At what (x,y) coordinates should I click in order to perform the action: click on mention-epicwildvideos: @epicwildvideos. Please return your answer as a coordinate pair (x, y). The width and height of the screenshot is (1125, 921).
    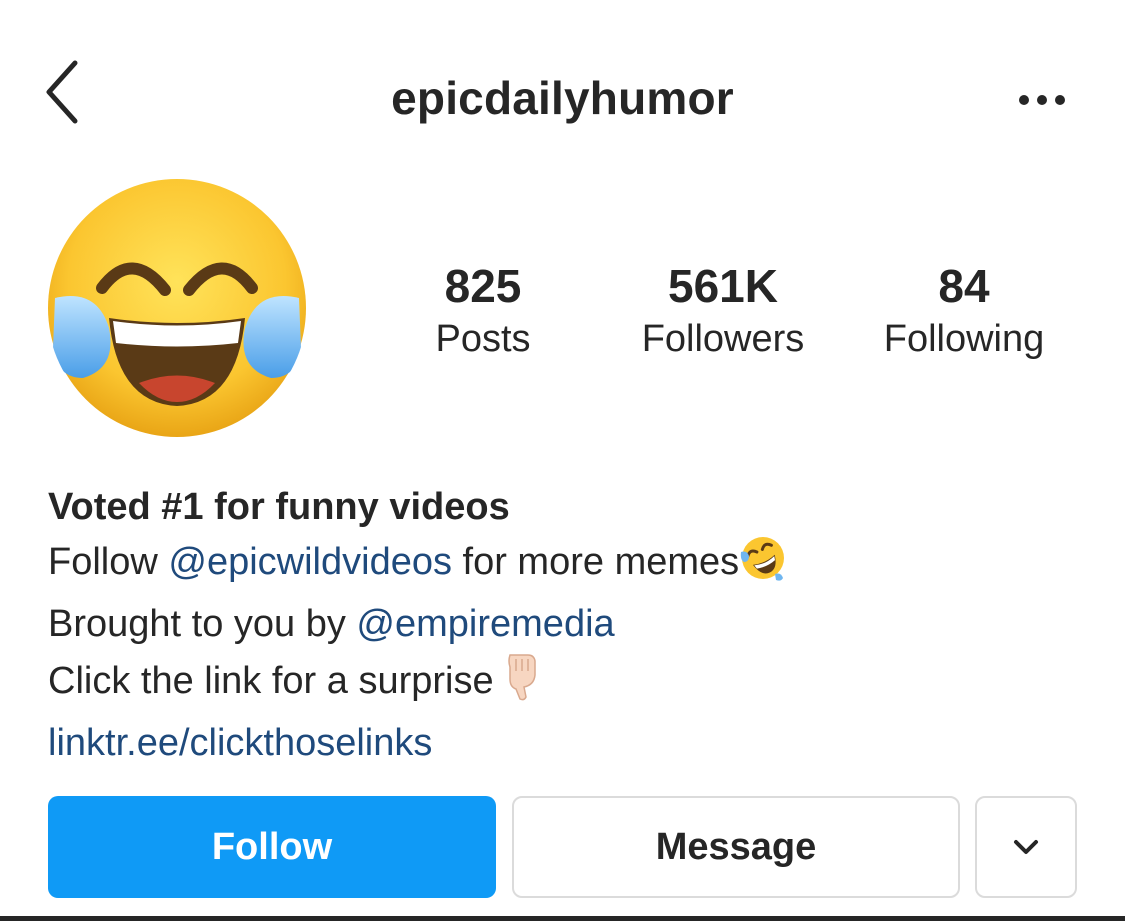
    Looking at the image, I should click on (310, 562).